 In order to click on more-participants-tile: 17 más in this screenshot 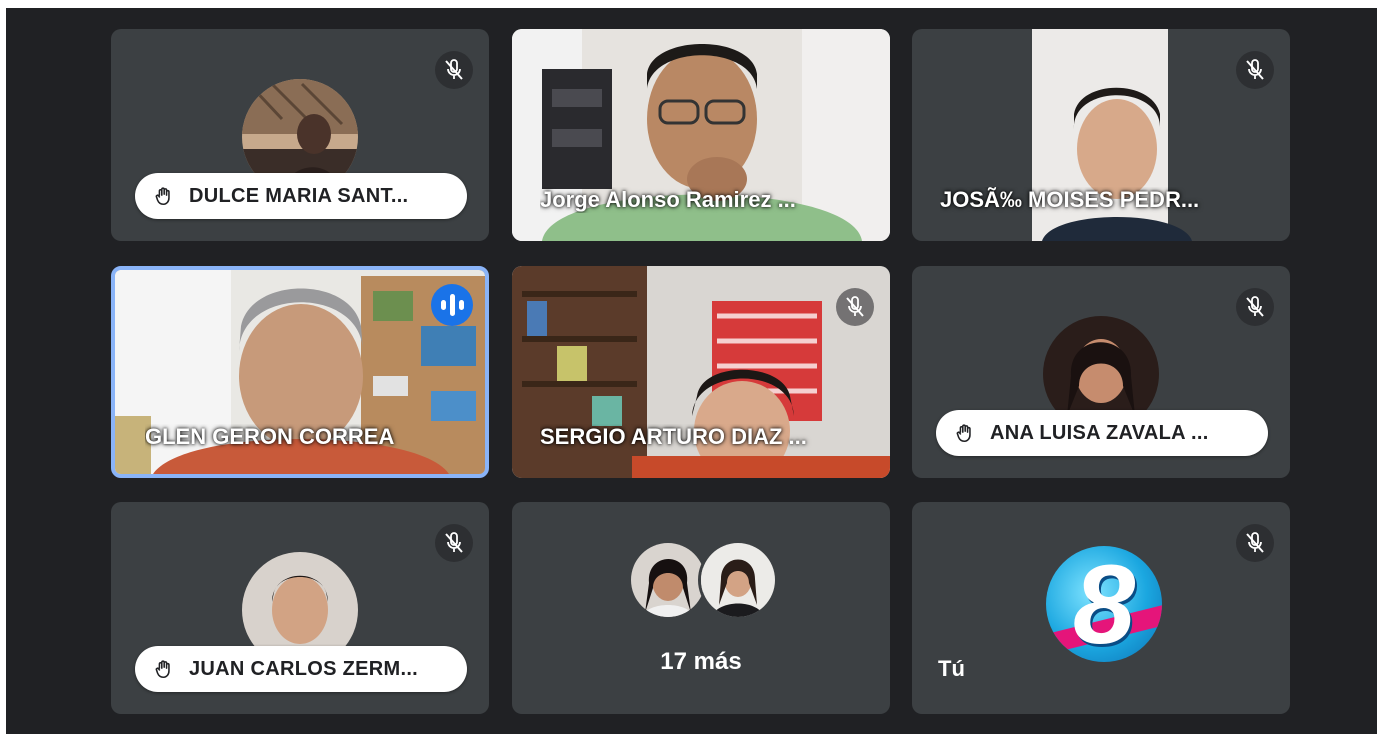, I will do `click(701, 608)`.